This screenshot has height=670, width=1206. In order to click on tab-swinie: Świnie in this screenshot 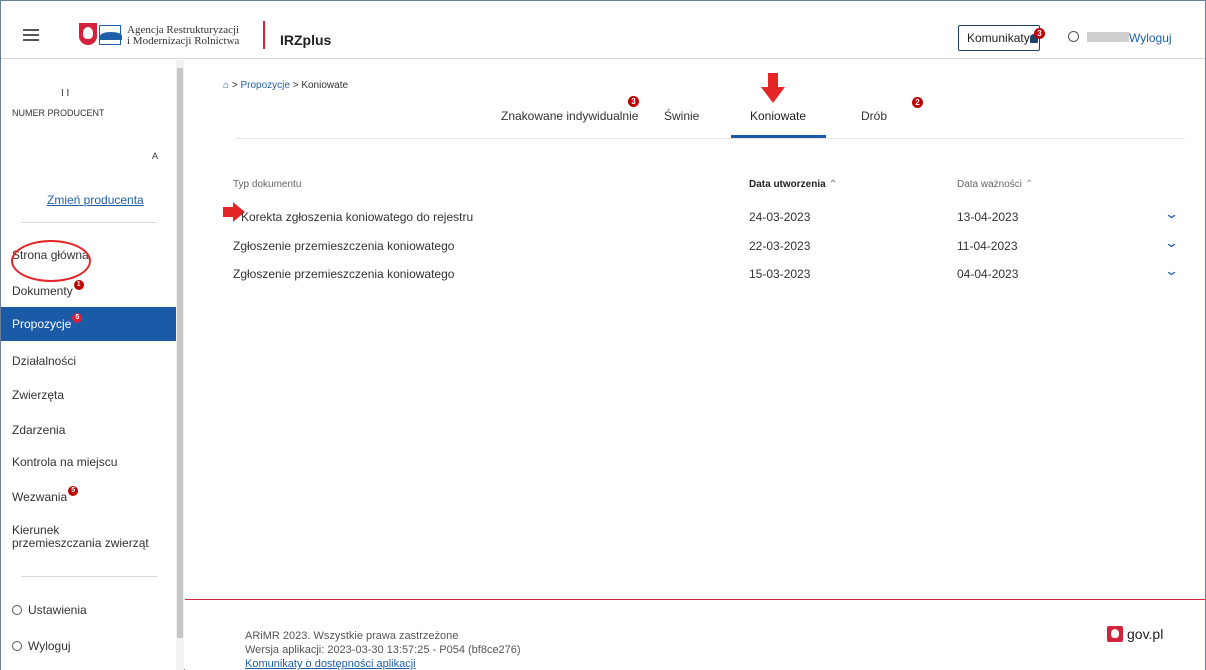, I will do `click(681, 116)`.